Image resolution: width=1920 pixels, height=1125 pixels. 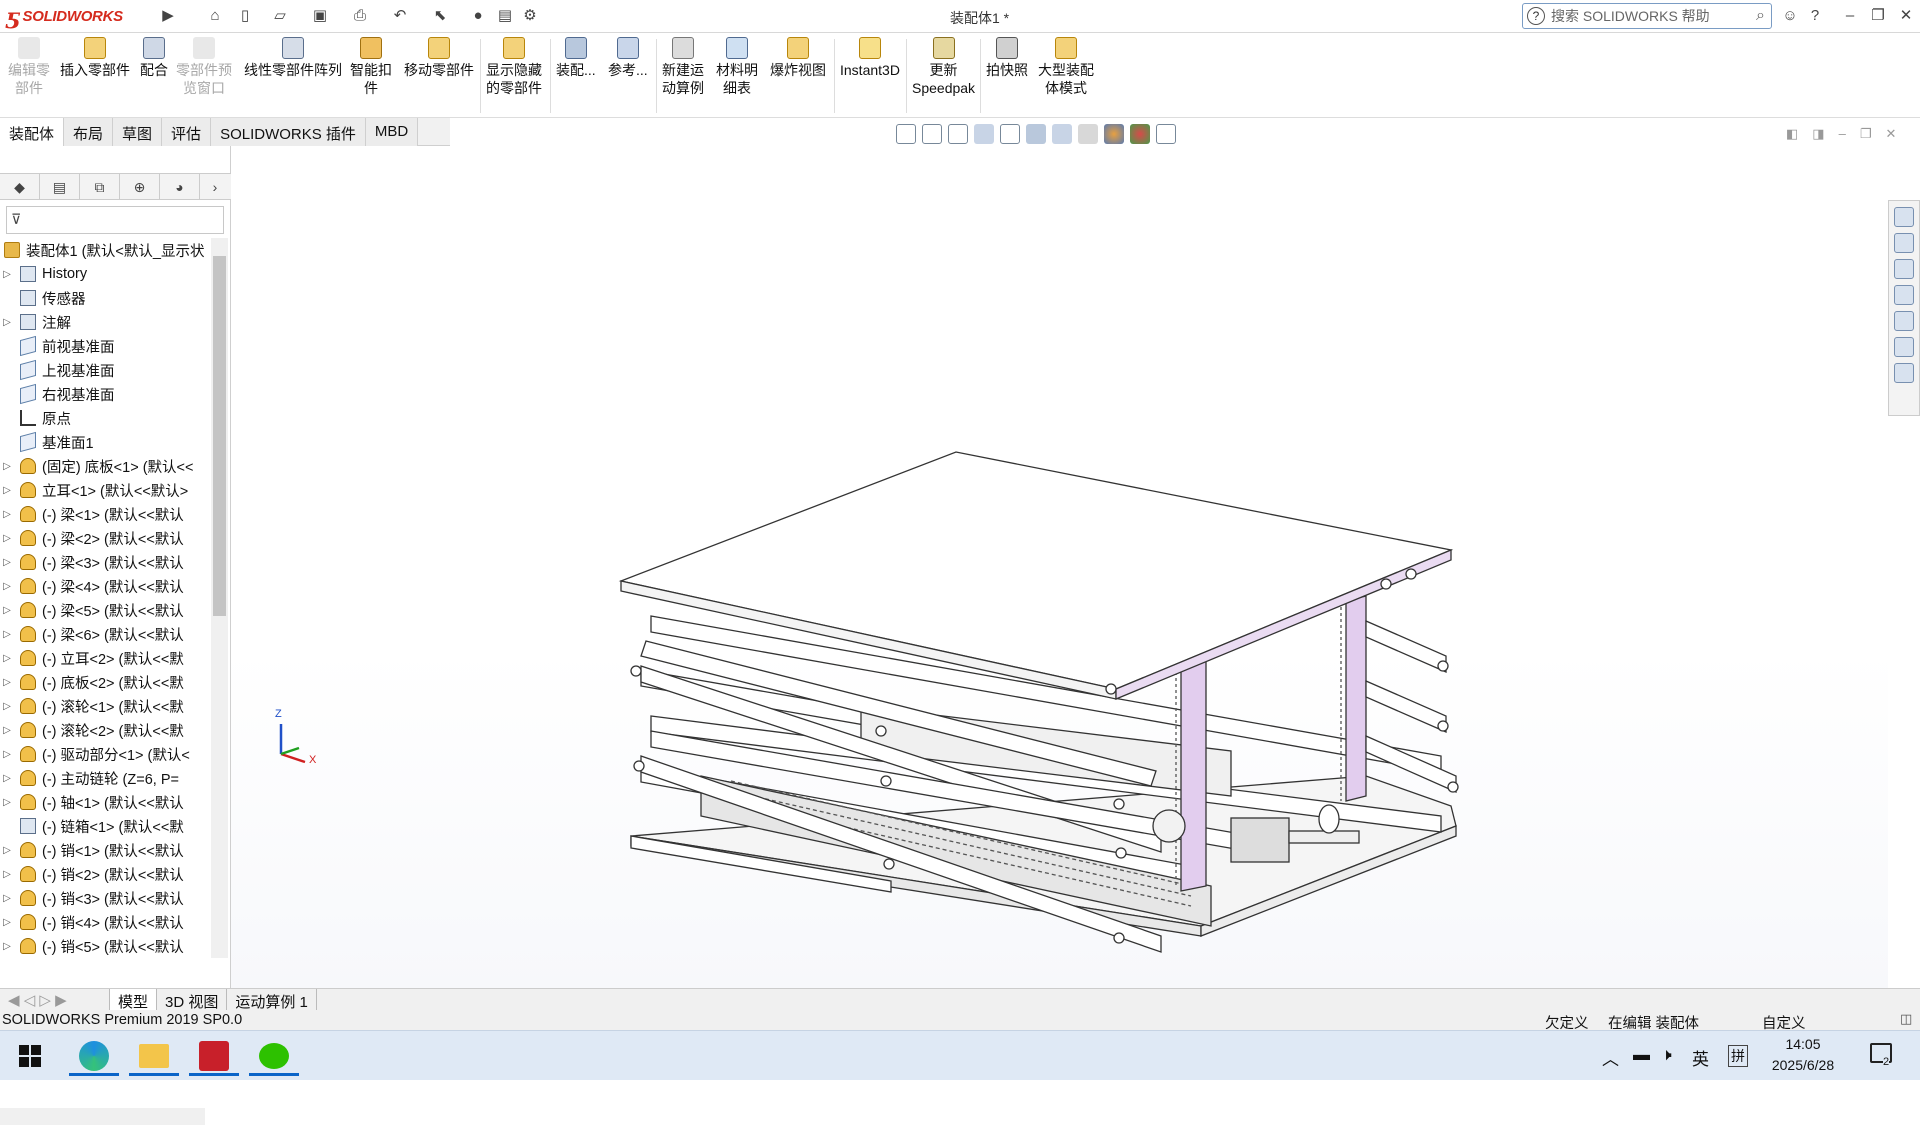 What do you see at coordinates (1140, 134) in the screenshot?
I see `apply-scene-icon` at bounding box center [1140, 134].